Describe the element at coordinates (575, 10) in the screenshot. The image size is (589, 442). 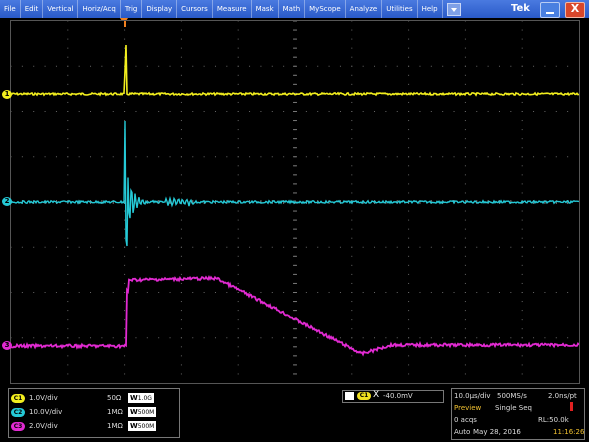
I see `close-button: X` at that location.